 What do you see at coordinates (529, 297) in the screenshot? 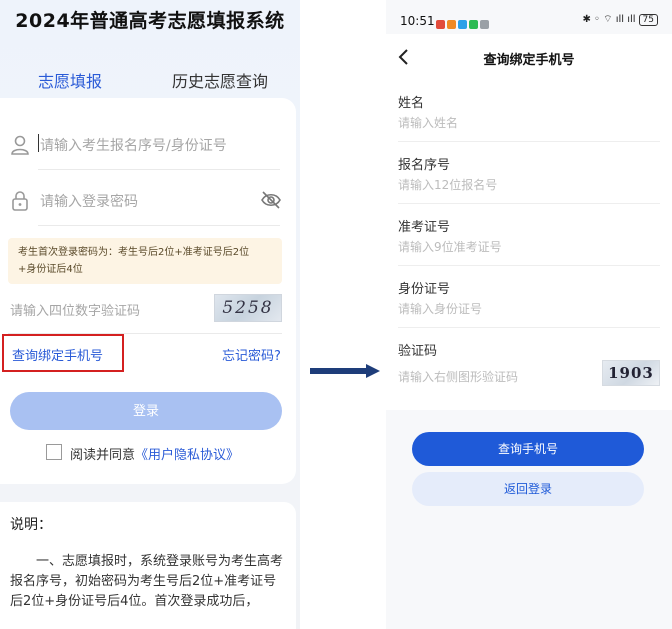
I see `id-number-field: 身份证号 请输入身份证号` at bounding box center [529, 297].